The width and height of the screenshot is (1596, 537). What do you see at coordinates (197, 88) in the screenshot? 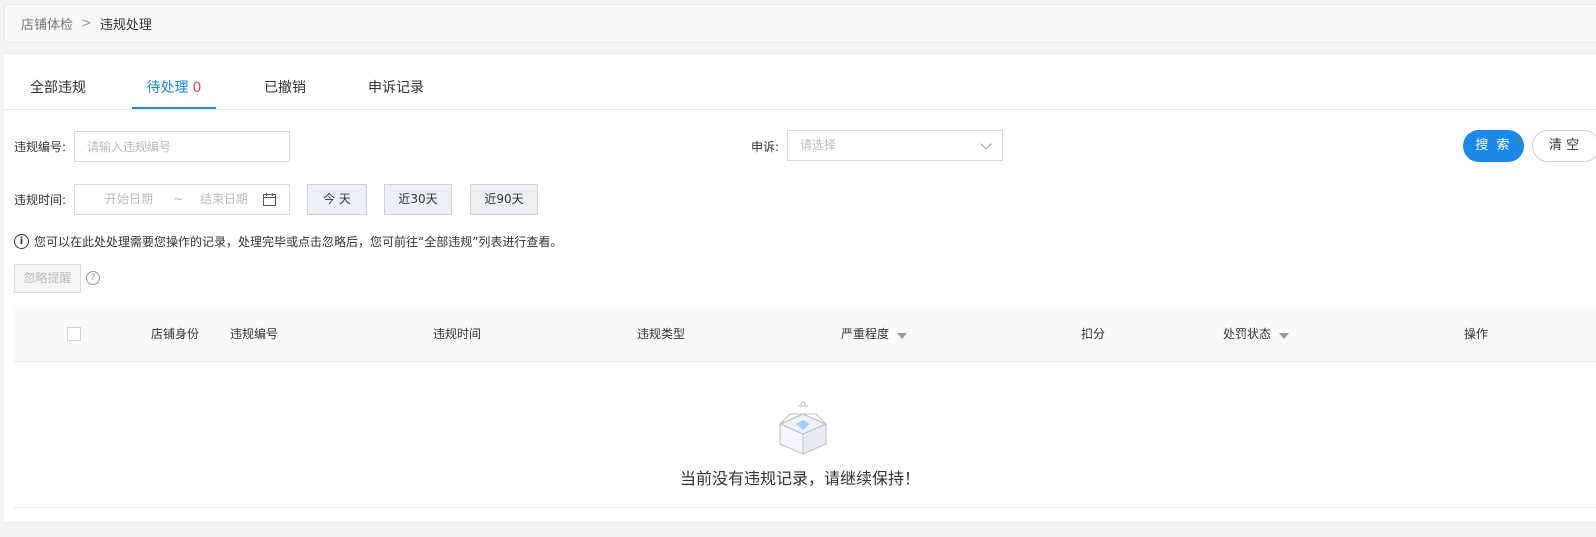
I see `pending-count: 0` at bounding box center [197, 88].